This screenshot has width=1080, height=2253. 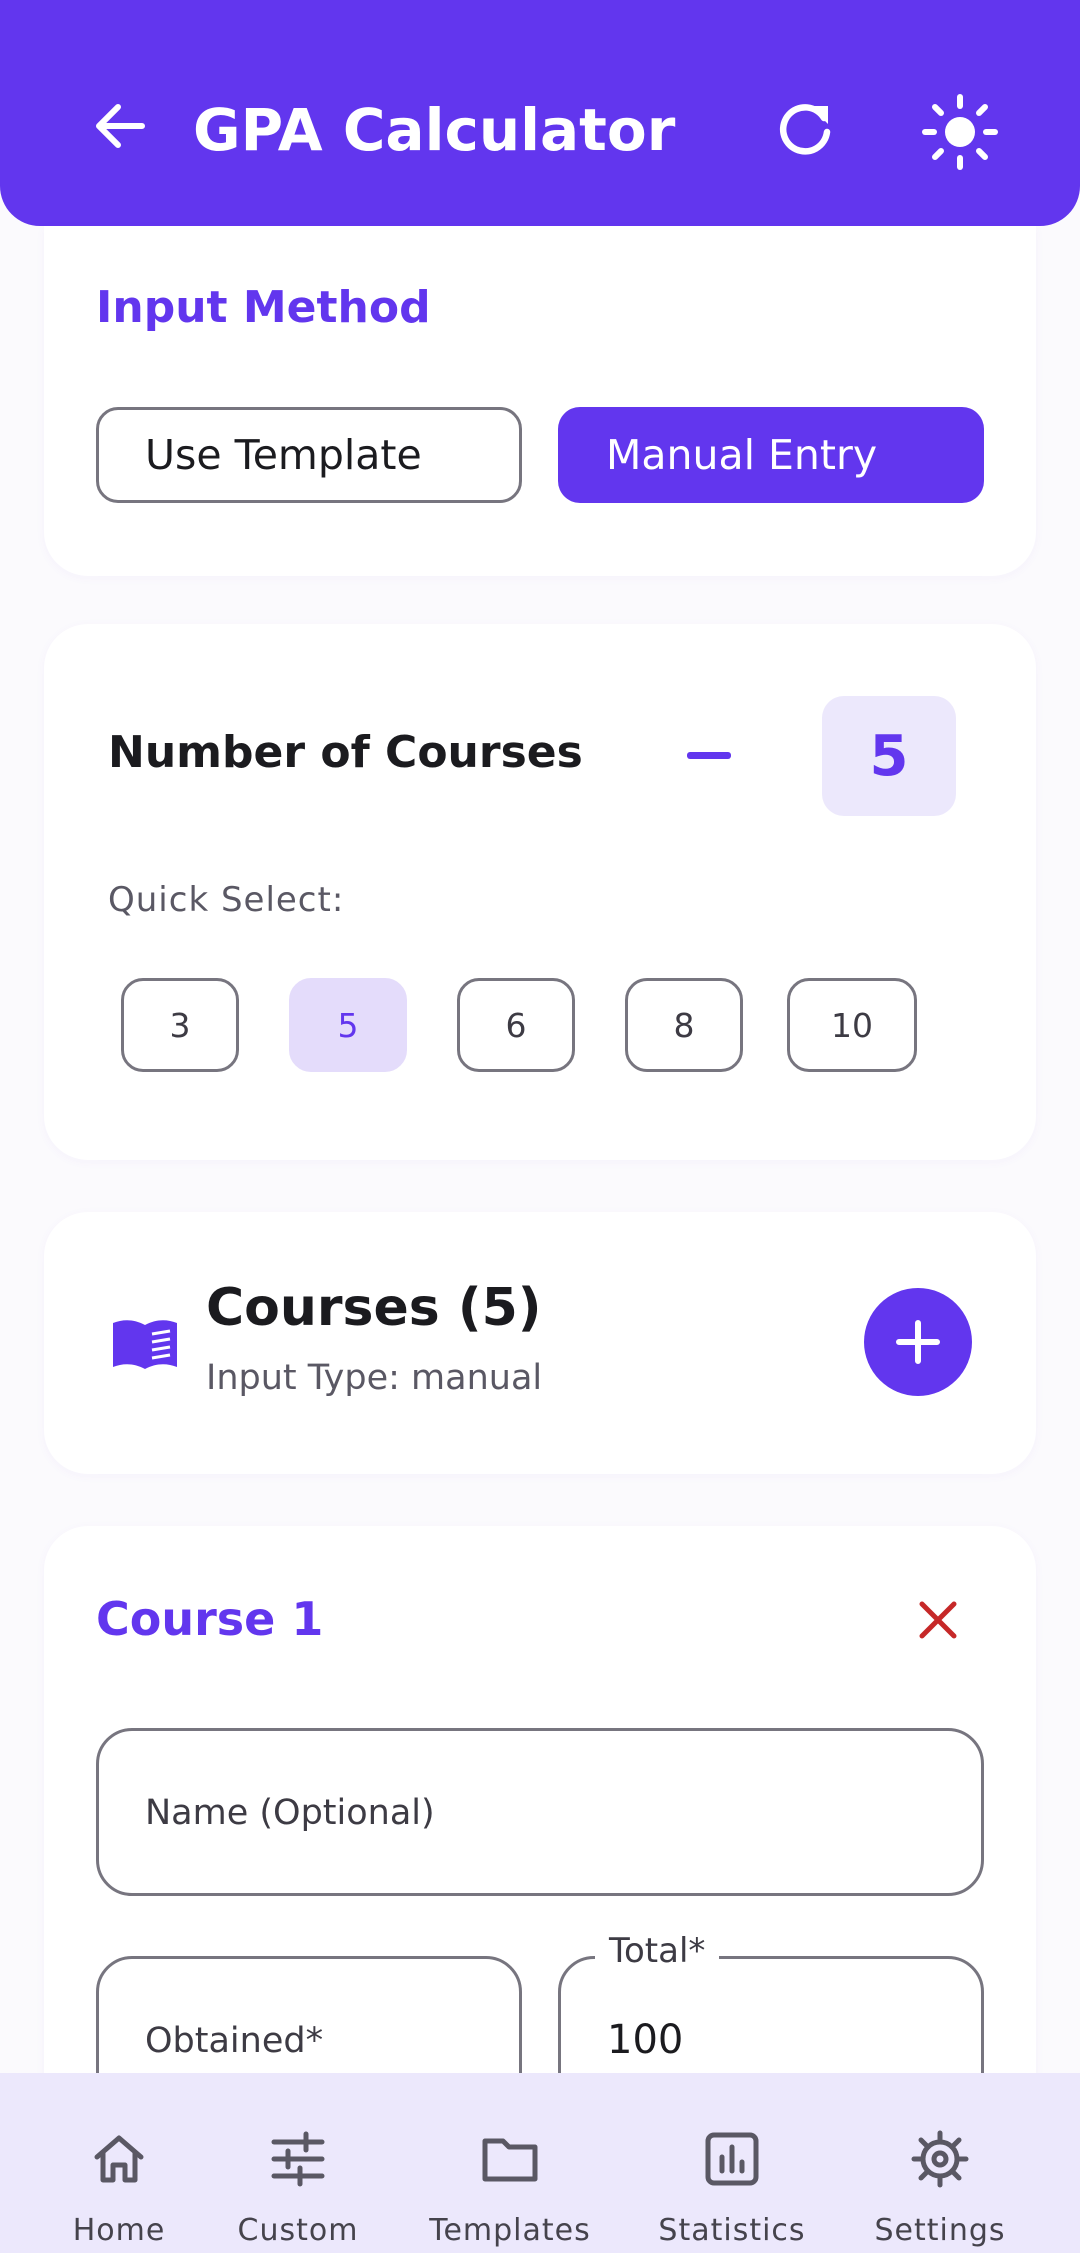 I want to click on app-bar: GPA Calculator, so click(x=540, y=113).